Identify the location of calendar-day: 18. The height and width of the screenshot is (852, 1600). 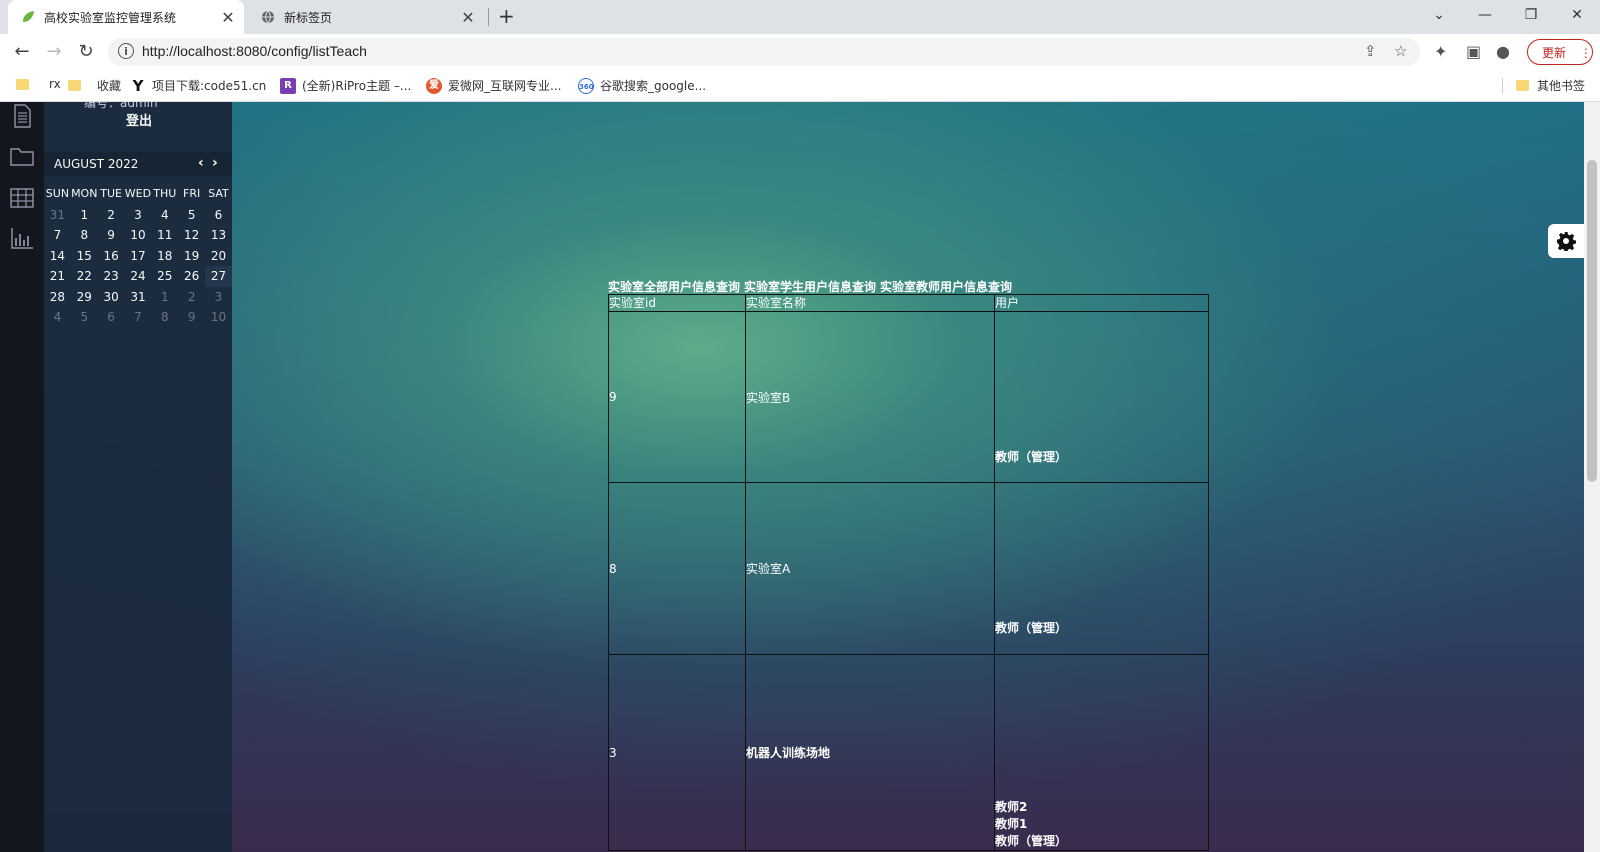
(164, 256).